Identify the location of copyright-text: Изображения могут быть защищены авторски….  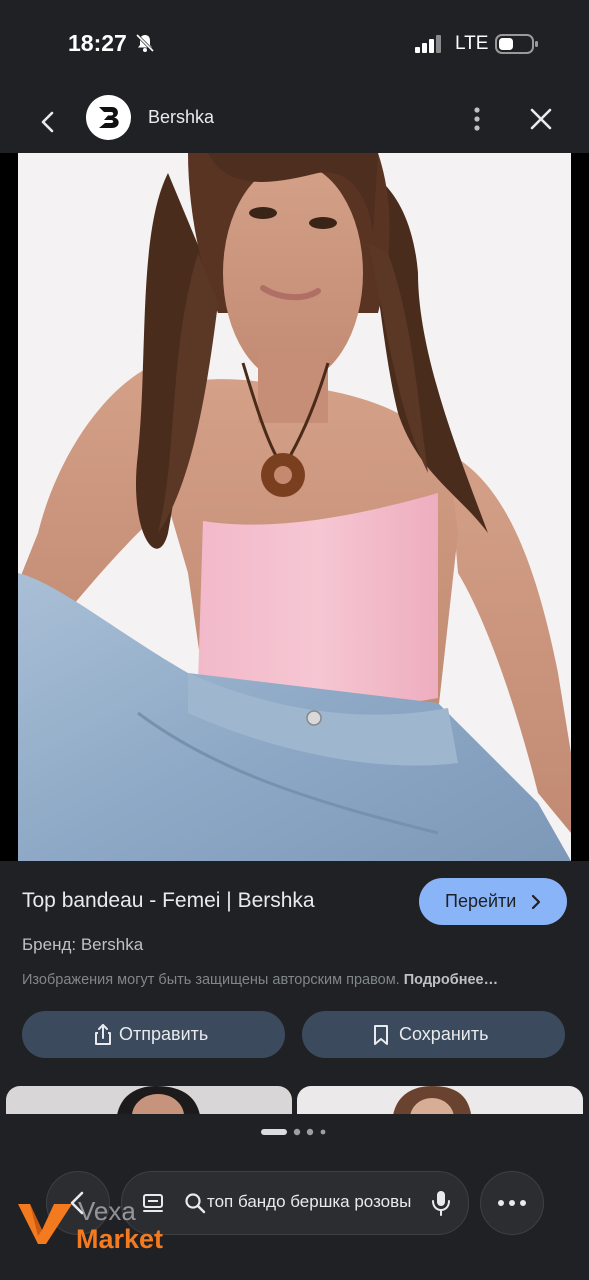
(211, 980).